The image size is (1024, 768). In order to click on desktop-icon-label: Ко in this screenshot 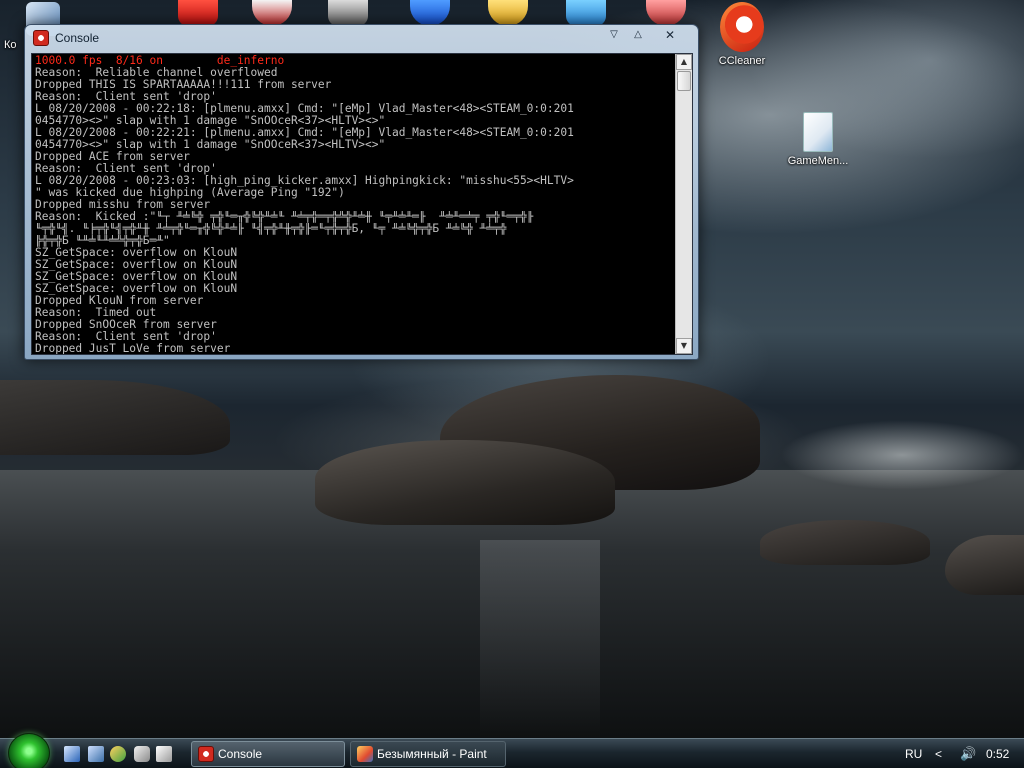, I will do `click(10, 45)`.